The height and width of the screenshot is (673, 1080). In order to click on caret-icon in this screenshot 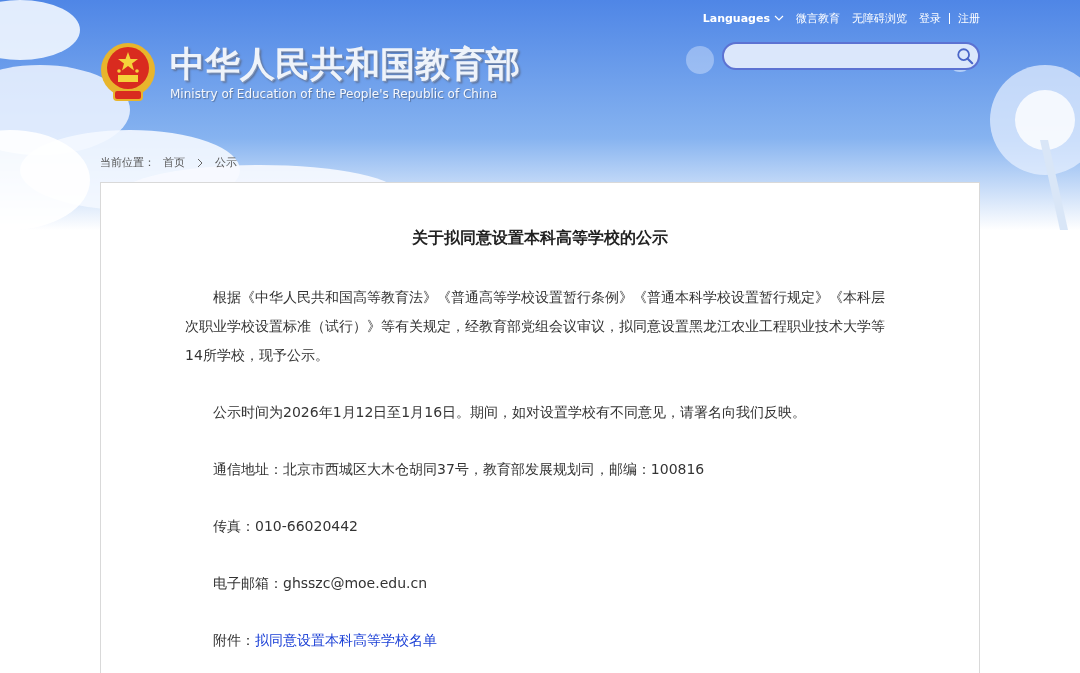, I will do `click(779, 18)`.